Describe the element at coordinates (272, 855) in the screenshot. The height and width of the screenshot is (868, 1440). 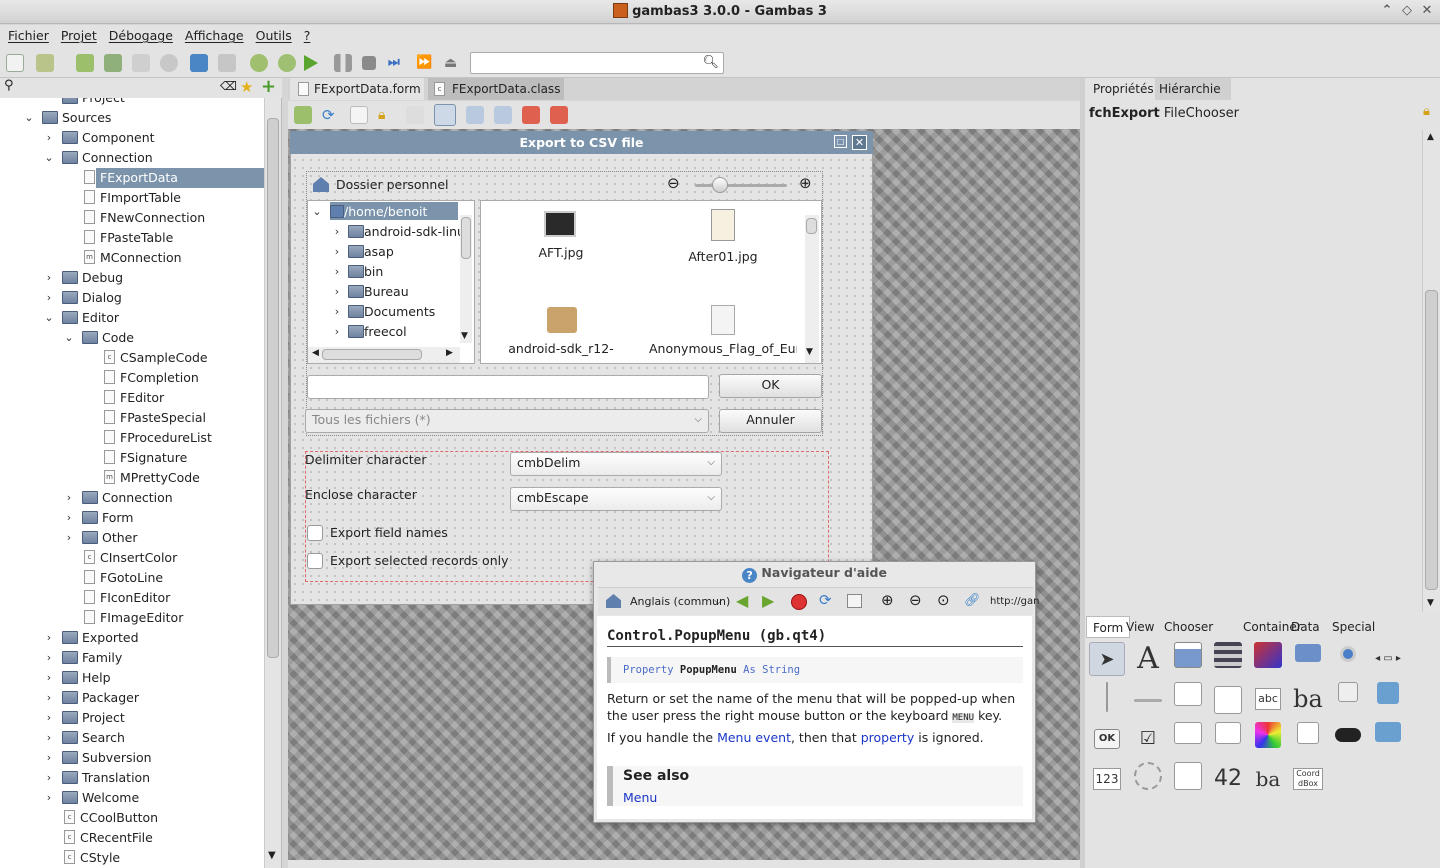
I see `scroll-down-icon: ▼` at that location.